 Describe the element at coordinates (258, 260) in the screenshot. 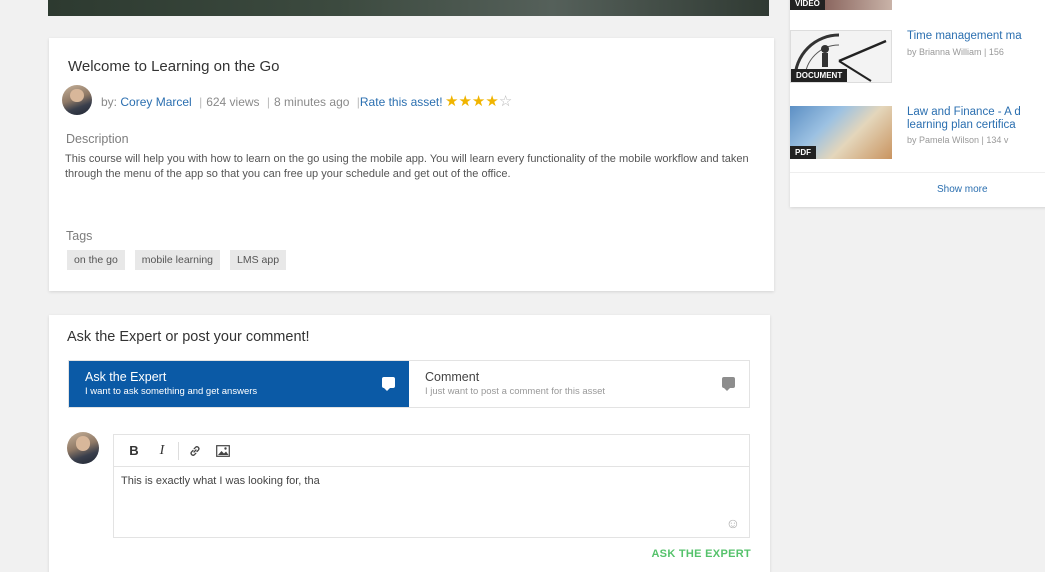

I see `tag-chip: LMS app` at that location.